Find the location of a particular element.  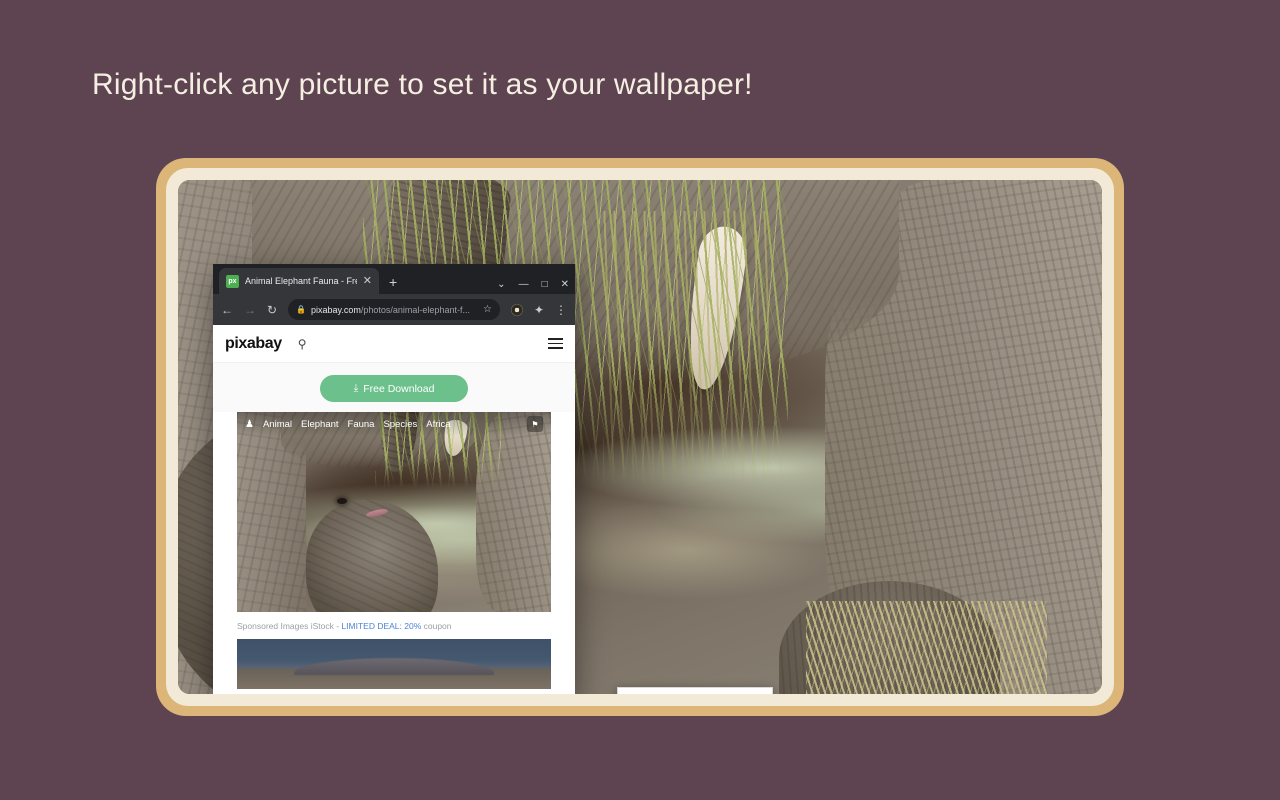

browser-tab: px Animal Elephant Fauna - Free pho ✕ is located at coordinates (299, 281).